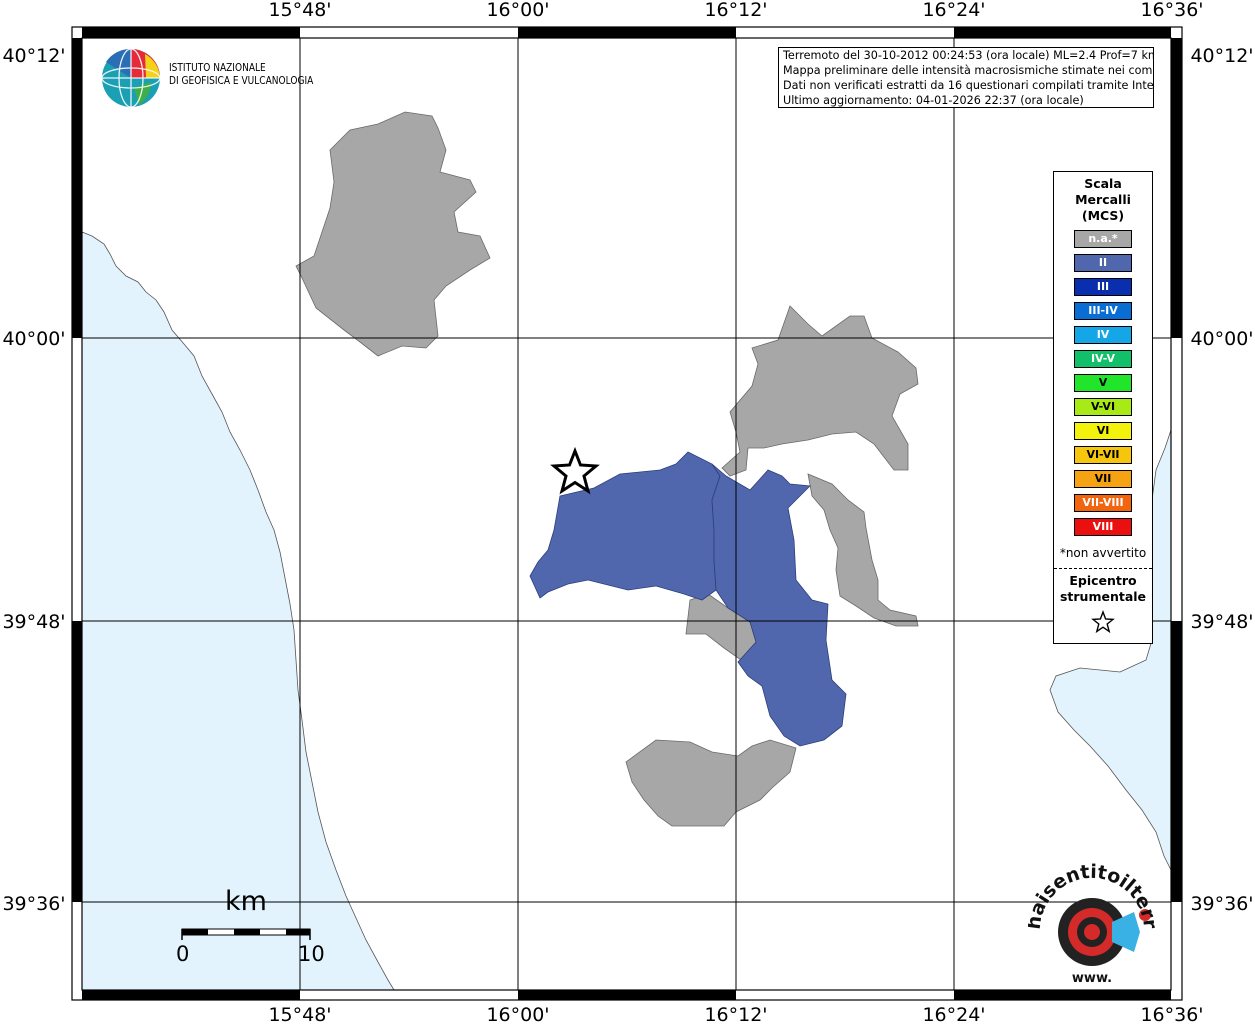  What do you see at coordinates (1094, 923) in the screenshot?
I see `haisentito-logo: haisentitoilterremoto.it www.` at bounding box center [1094, 923].